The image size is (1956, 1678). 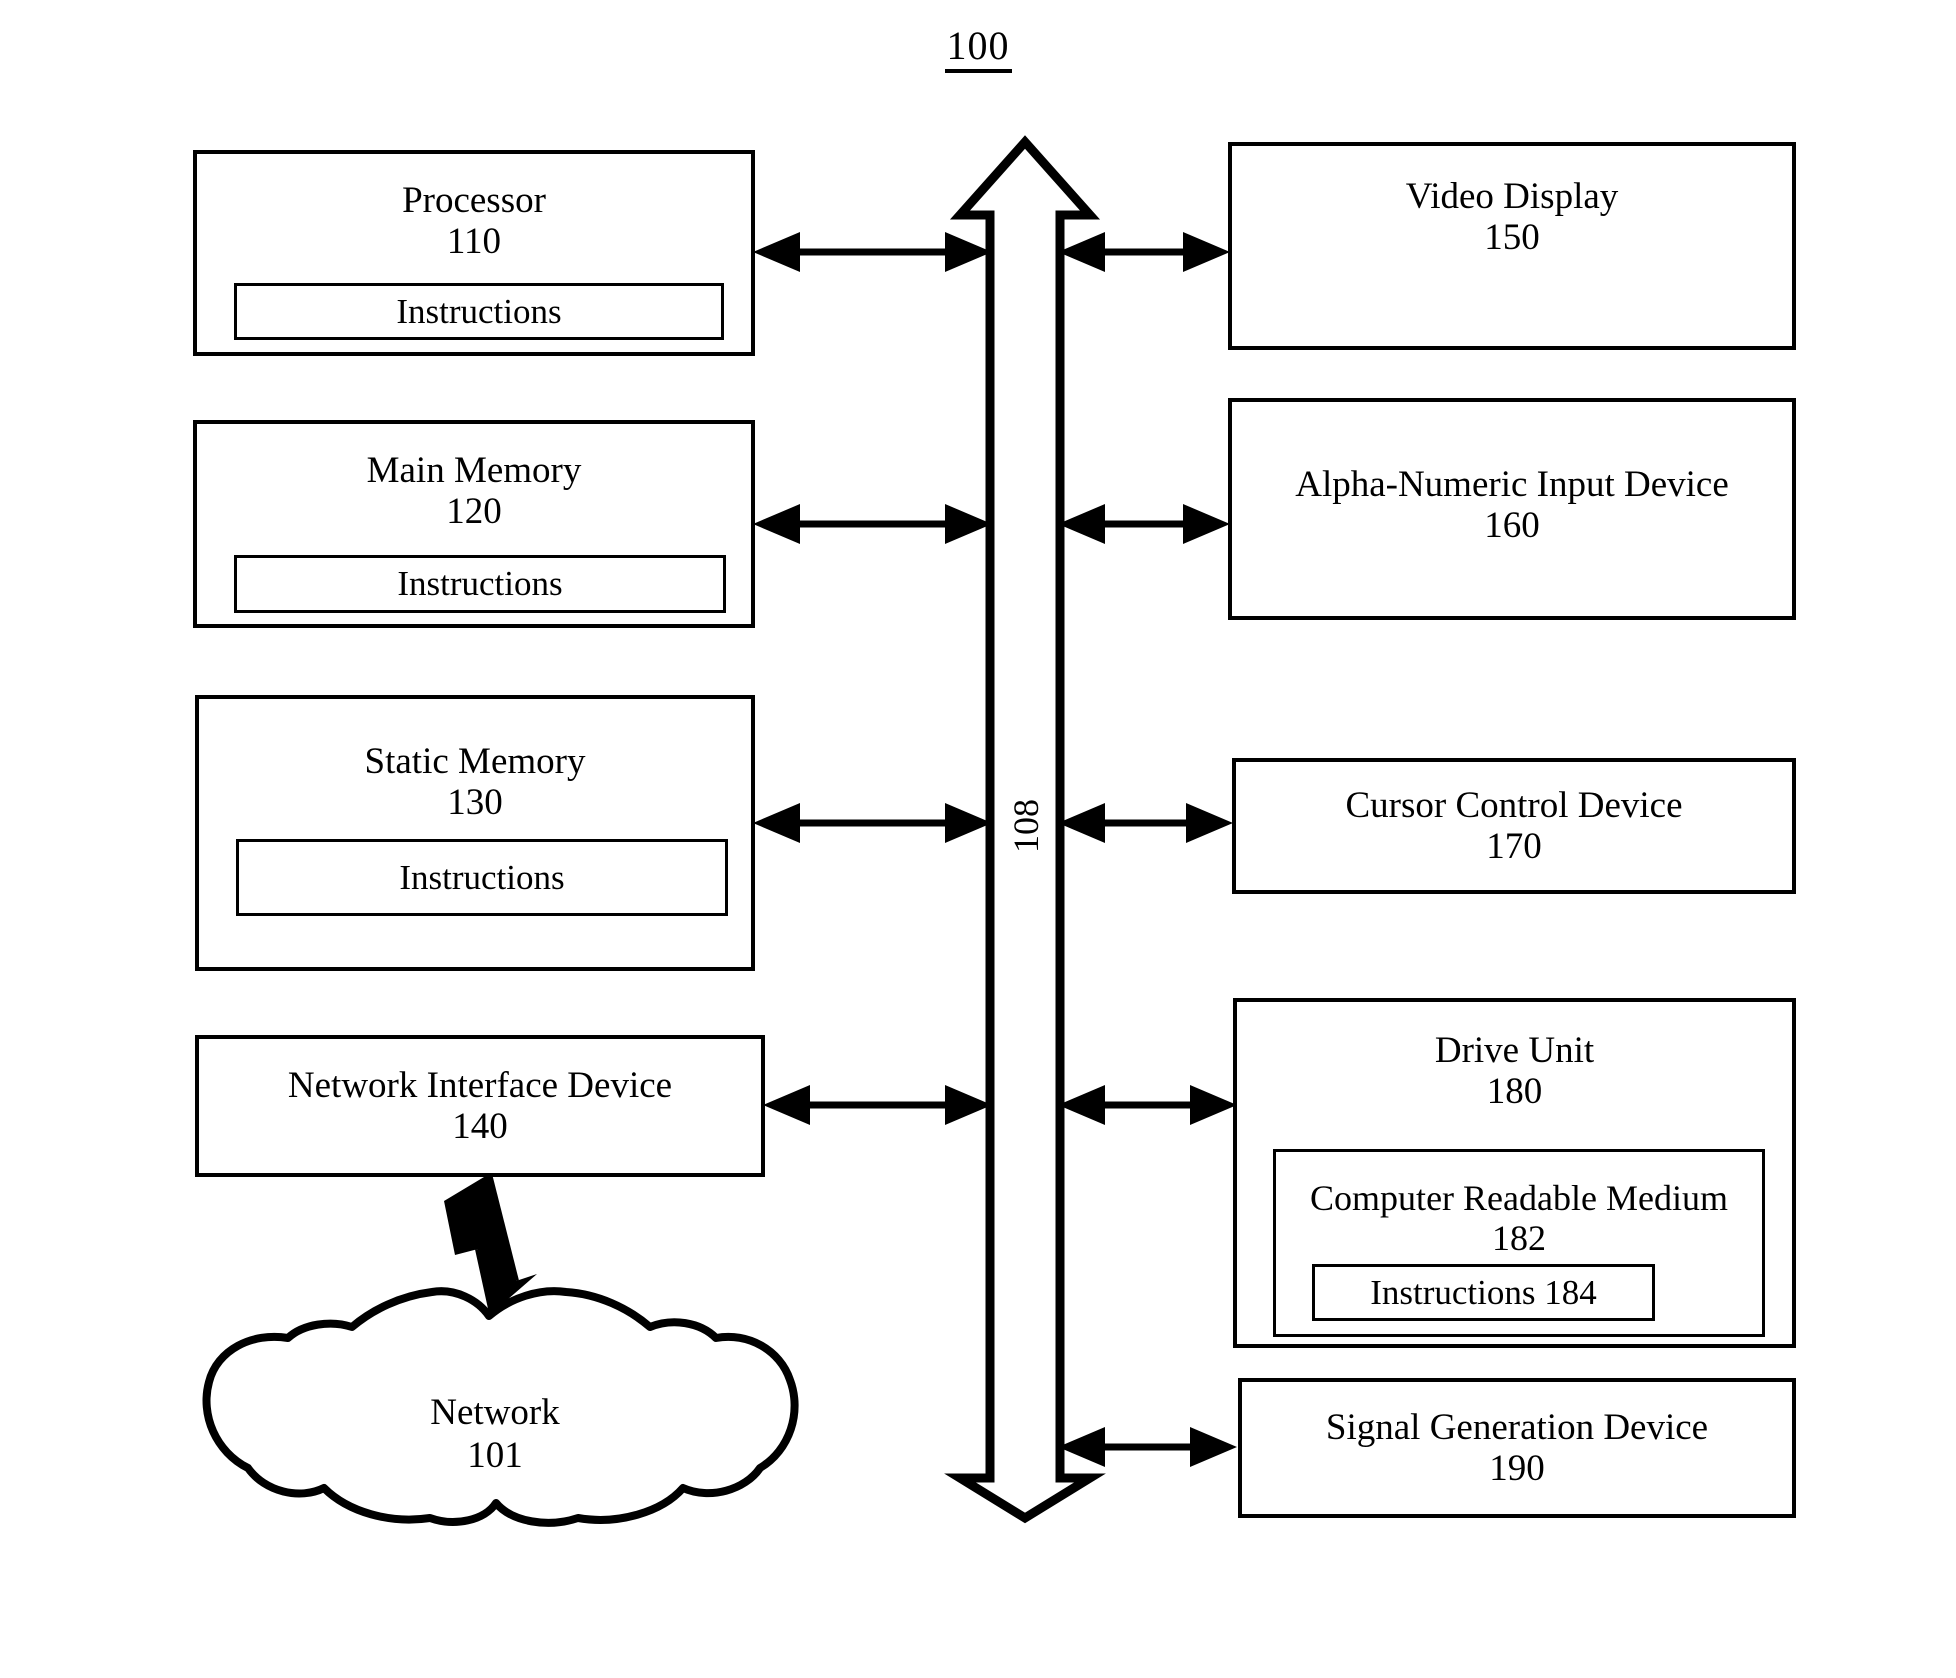 I want to click on network-interface-device-number: 140, so click(x=480, y=1126).